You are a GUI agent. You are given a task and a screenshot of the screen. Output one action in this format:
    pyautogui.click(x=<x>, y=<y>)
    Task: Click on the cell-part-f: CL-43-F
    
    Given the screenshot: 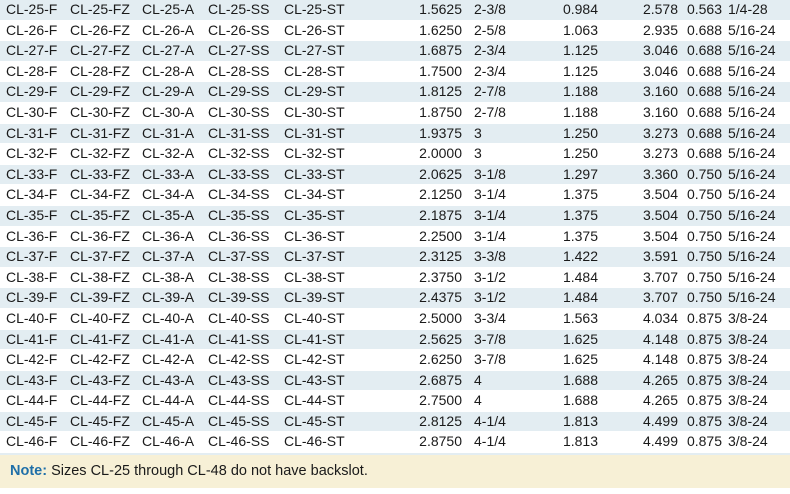 What is the action you would take?
    pyautogui.click(x=35, y=380)
    